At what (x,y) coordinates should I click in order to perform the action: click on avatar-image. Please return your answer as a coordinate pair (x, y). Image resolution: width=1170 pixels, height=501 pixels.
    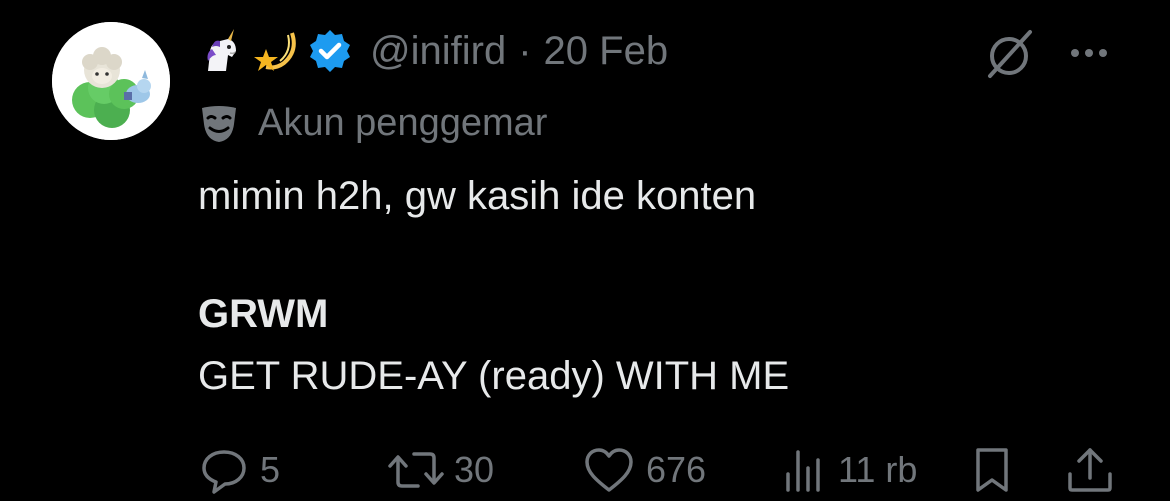
    Looking at the image, I should click on (111, 81).